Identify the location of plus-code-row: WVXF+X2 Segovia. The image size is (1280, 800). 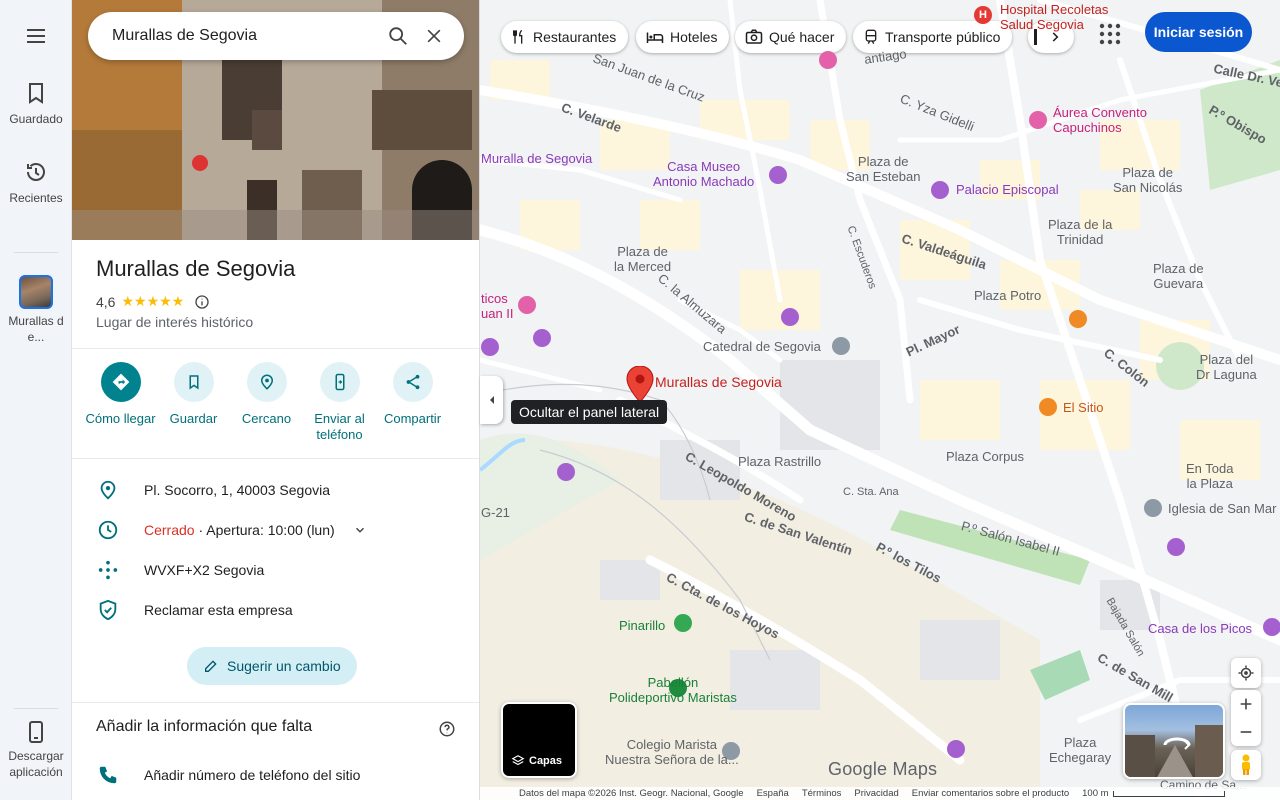
(275, 570).